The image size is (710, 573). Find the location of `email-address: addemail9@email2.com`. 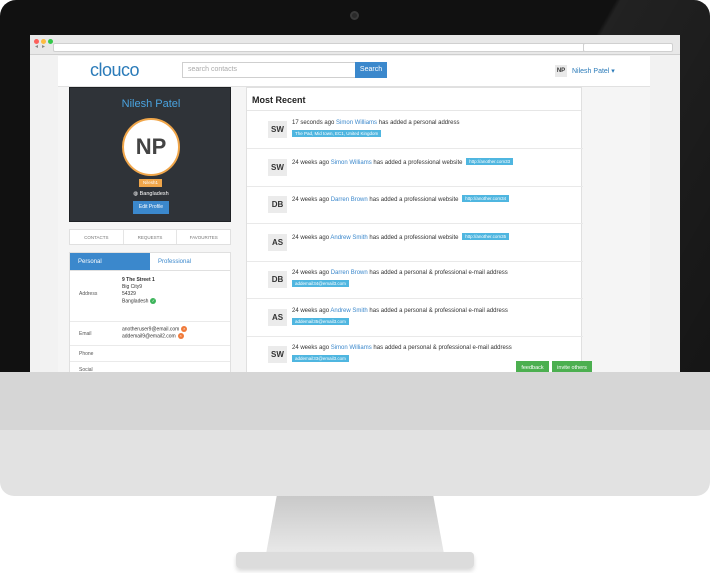

email-address: addemail9@email2.com is located at coordinates (149, 336).